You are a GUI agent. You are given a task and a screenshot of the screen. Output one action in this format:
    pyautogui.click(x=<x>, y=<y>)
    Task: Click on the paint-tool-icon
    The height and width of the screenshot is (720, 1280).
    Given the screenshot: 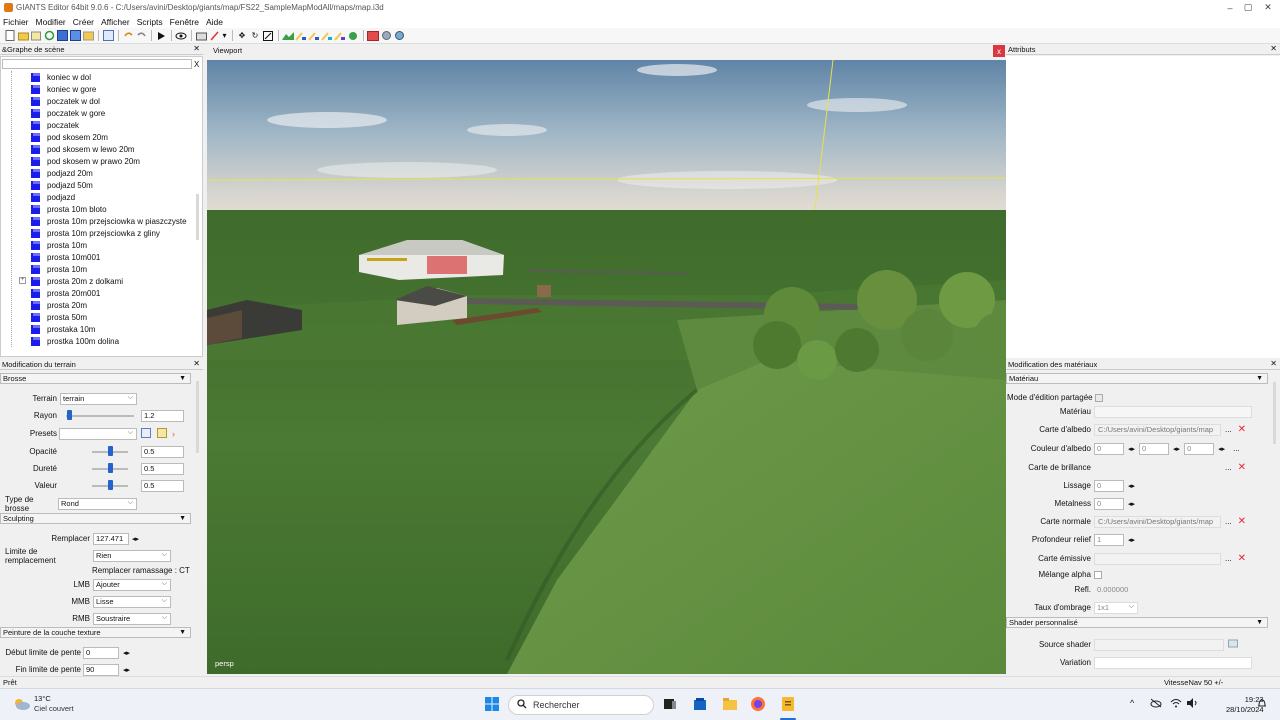 What is the action you would take?
    pyautogui.click(x=301, y=36)
    